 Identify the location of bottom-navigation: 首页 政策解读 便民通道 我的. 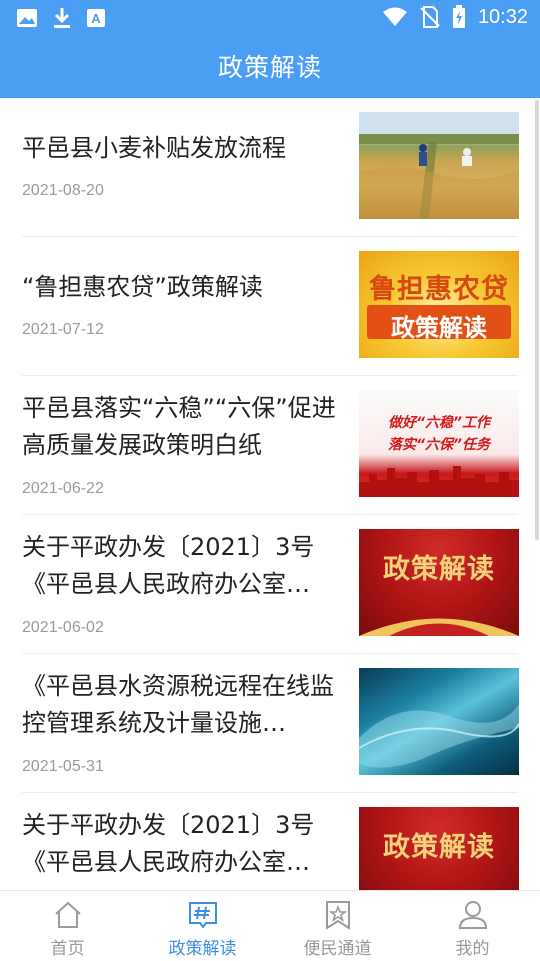
(270, 925).